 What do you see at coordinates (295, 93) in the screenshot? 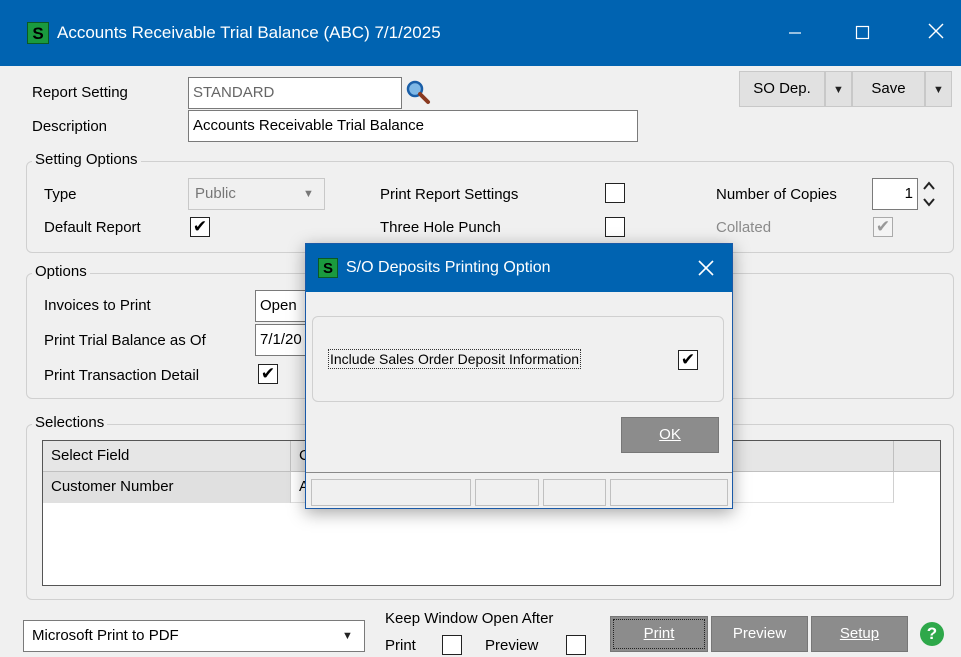
I see `report-setting-input: STANDARD` at bounding box center [295, 93].